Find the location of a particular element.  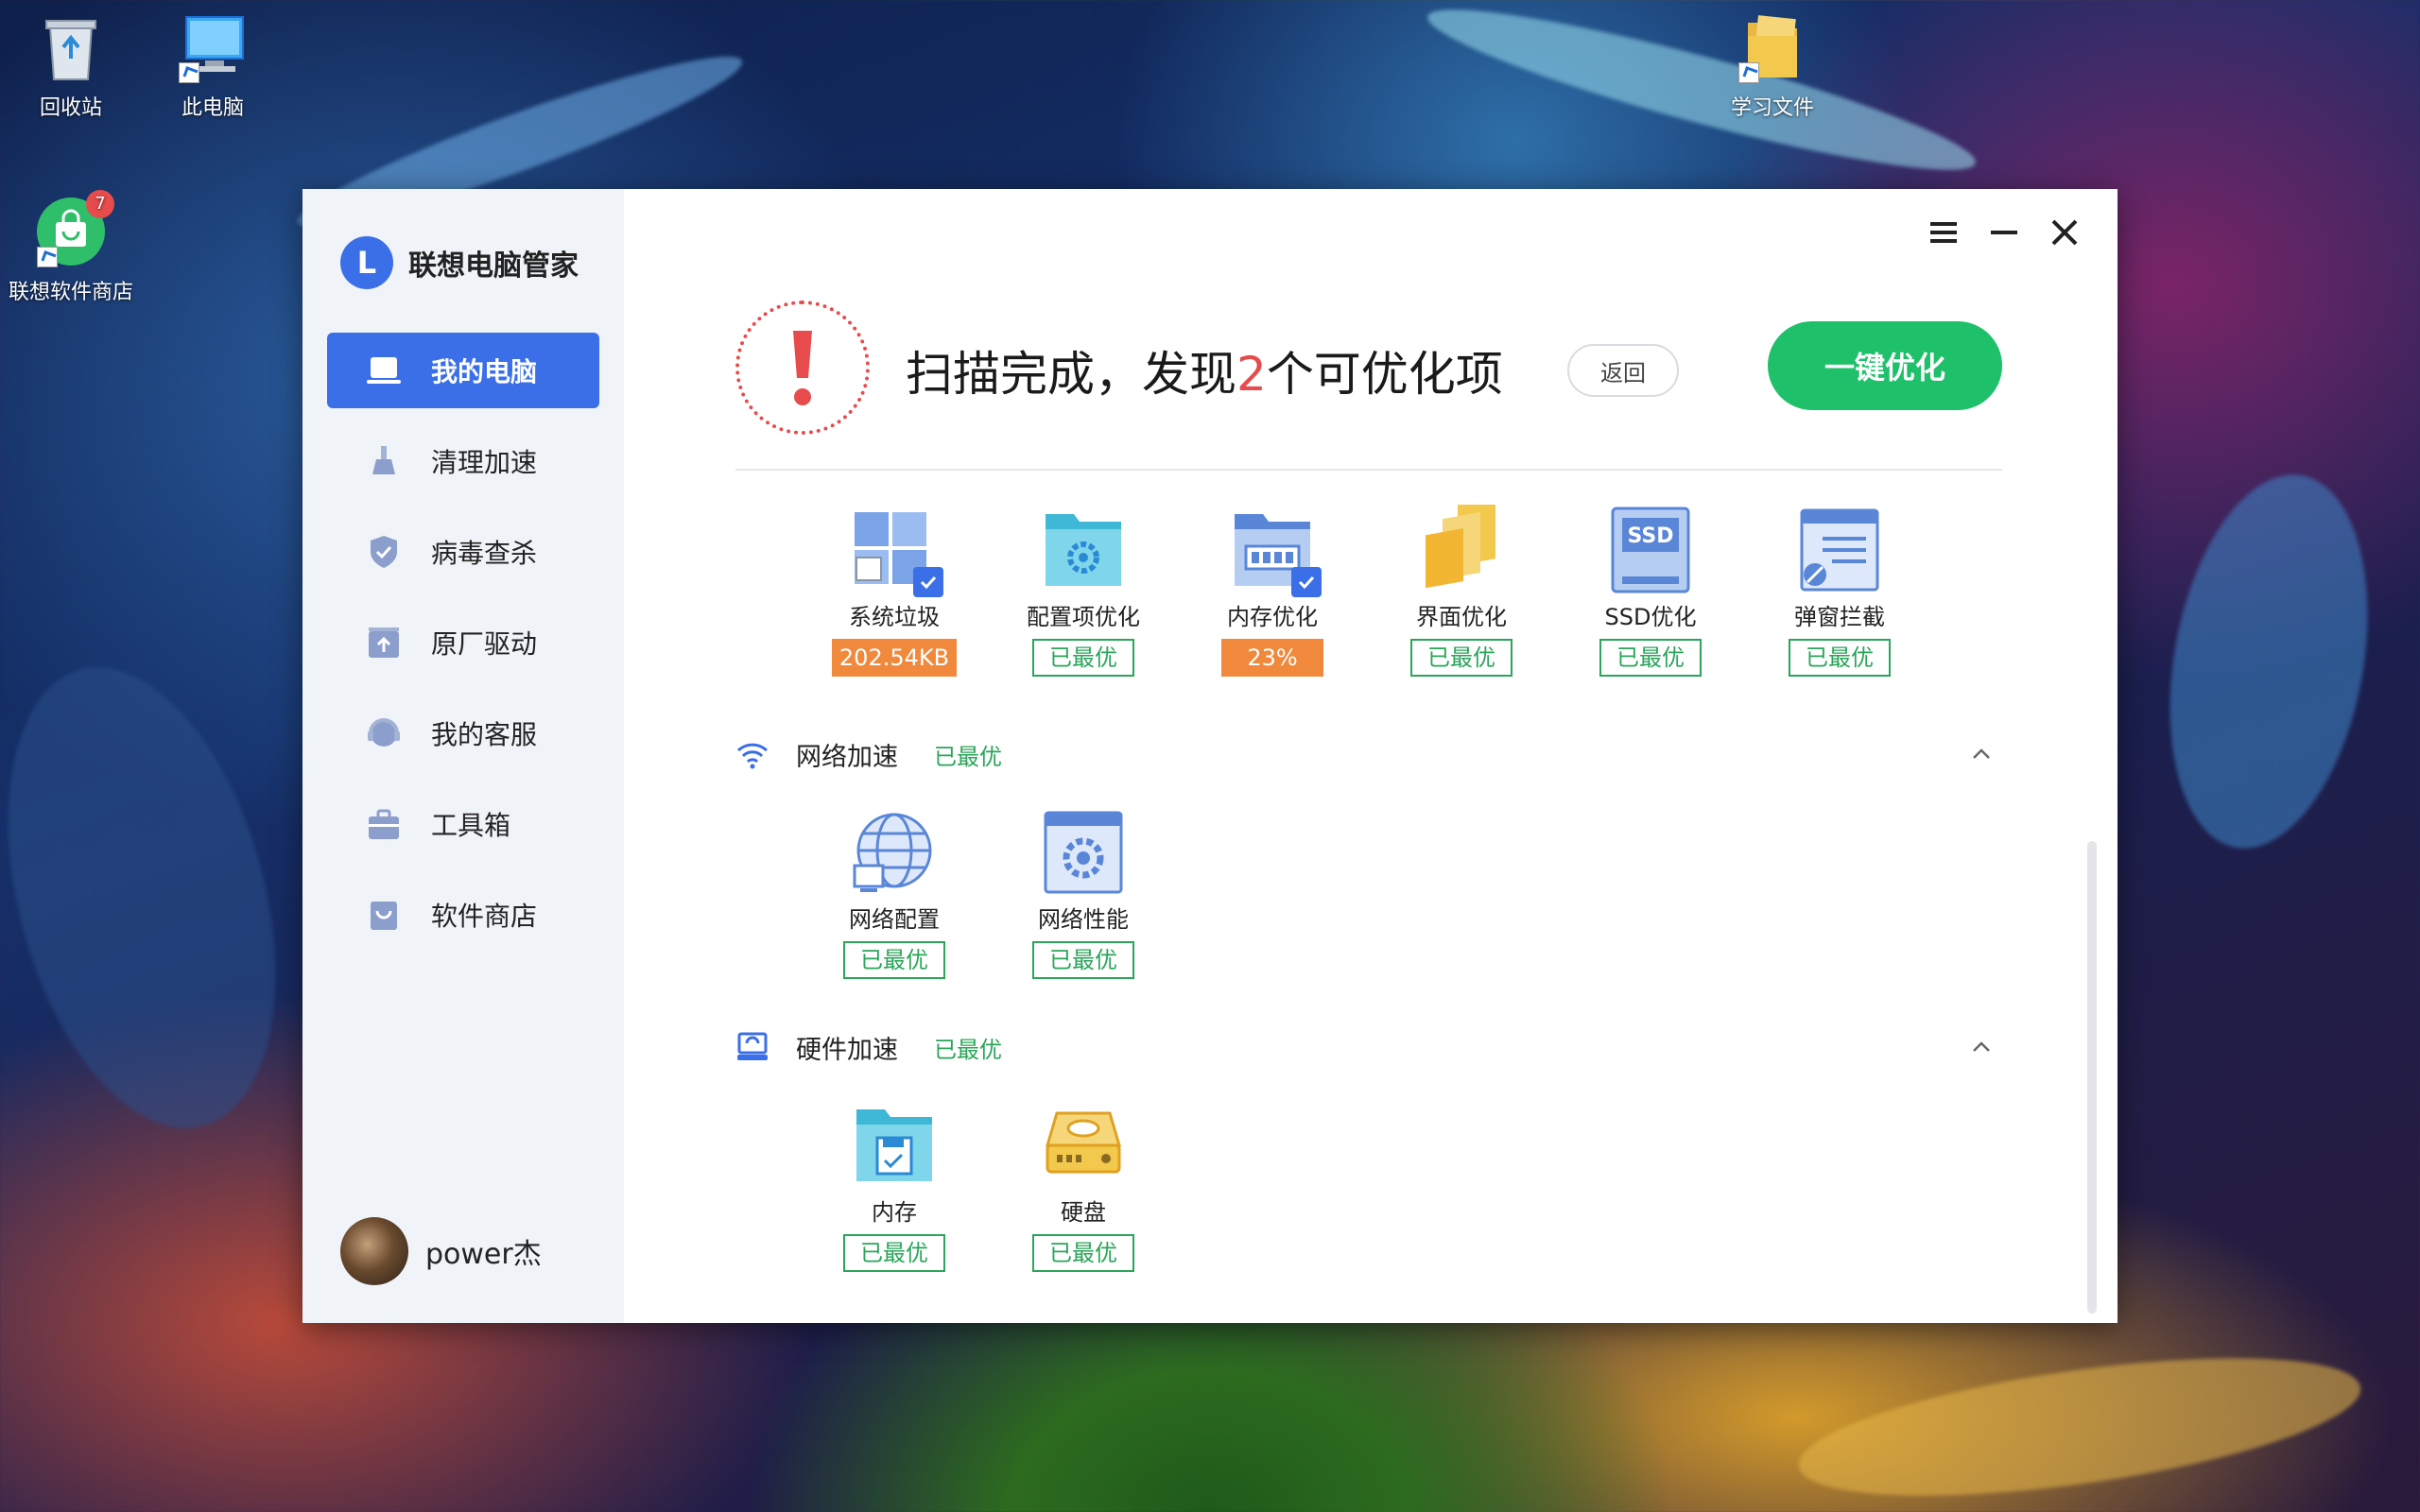

sidebar-item-store: 软件商店 is located at coordinates (463, 915).